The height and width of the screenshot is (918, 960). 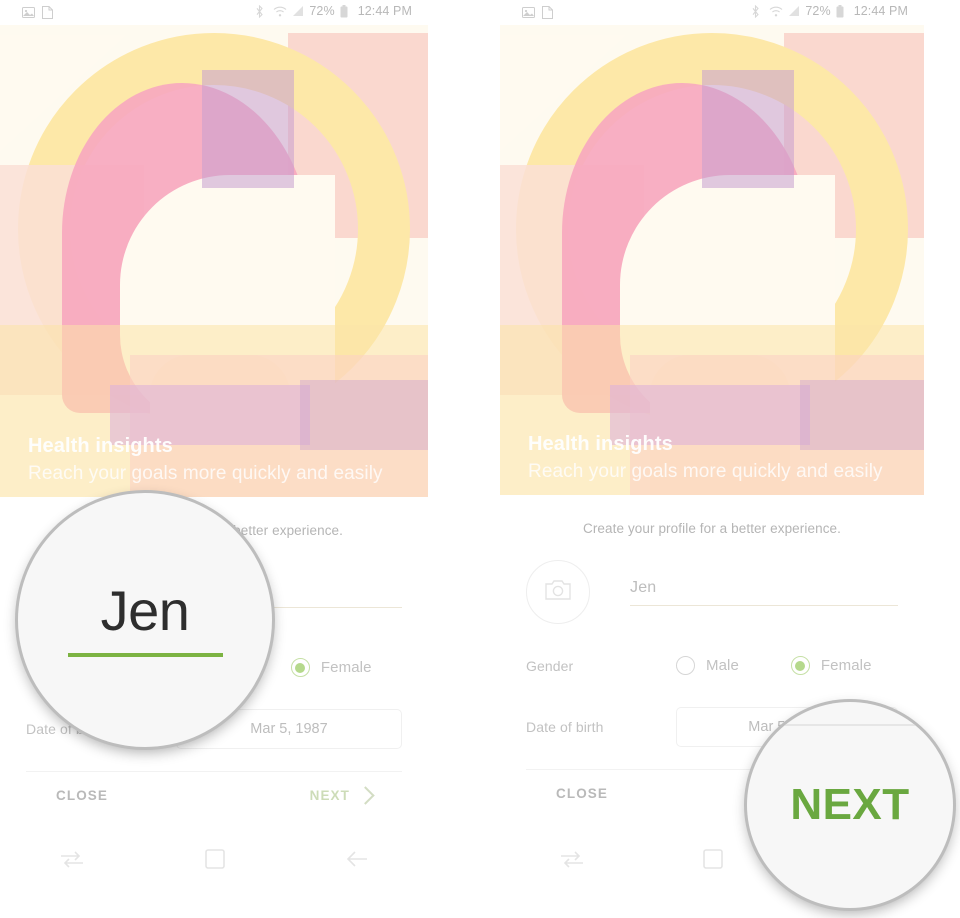 I want to click on callout-next-divider, so click(x=850, y=725).